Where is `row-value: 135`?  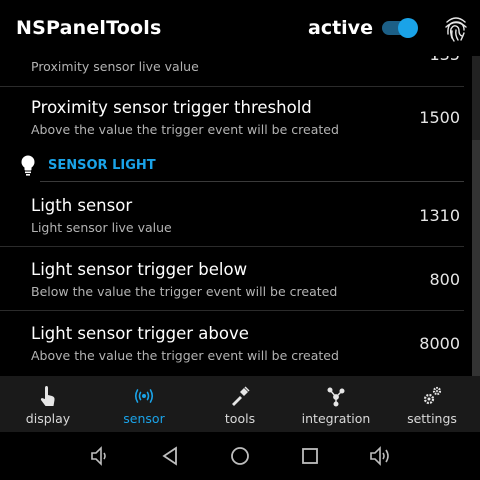
row-value: 135 is located at coordinates (444, 60).